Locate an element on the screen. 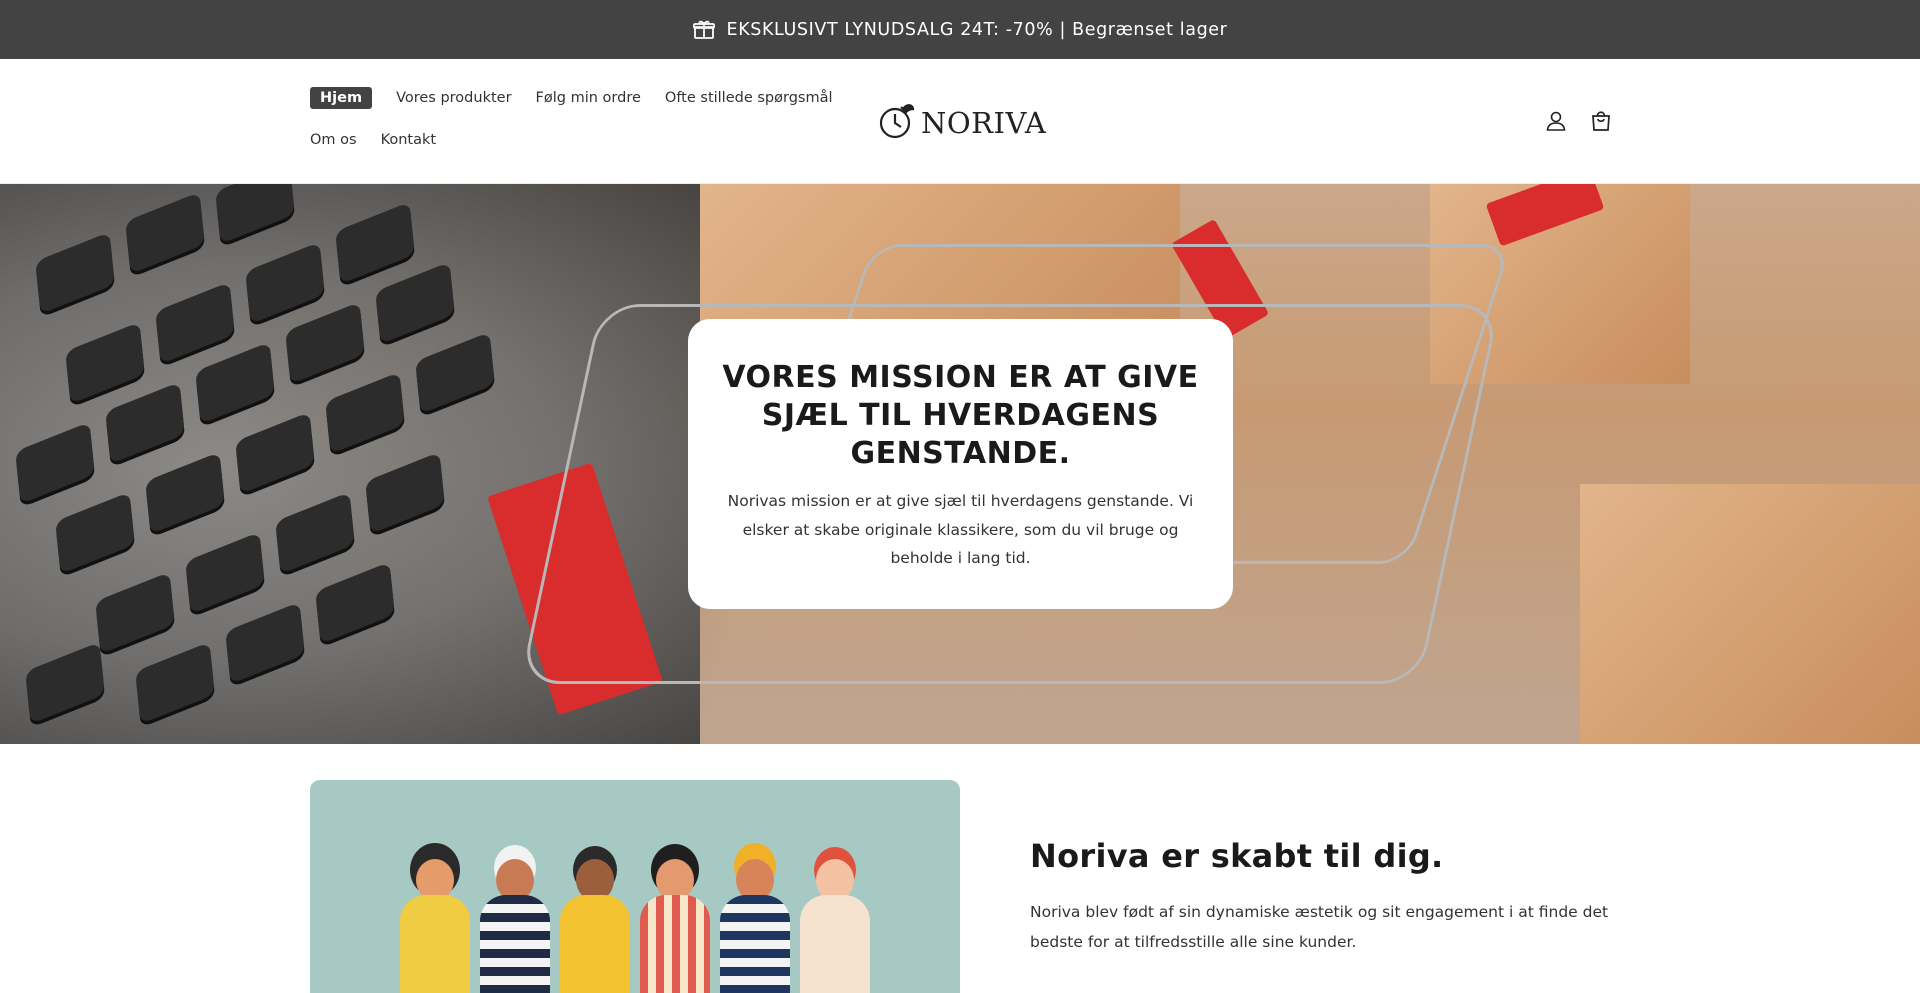 The height and width of the screenshot is (993, 1920). site-logo: NORIVA is located at coordinates (961, 123).